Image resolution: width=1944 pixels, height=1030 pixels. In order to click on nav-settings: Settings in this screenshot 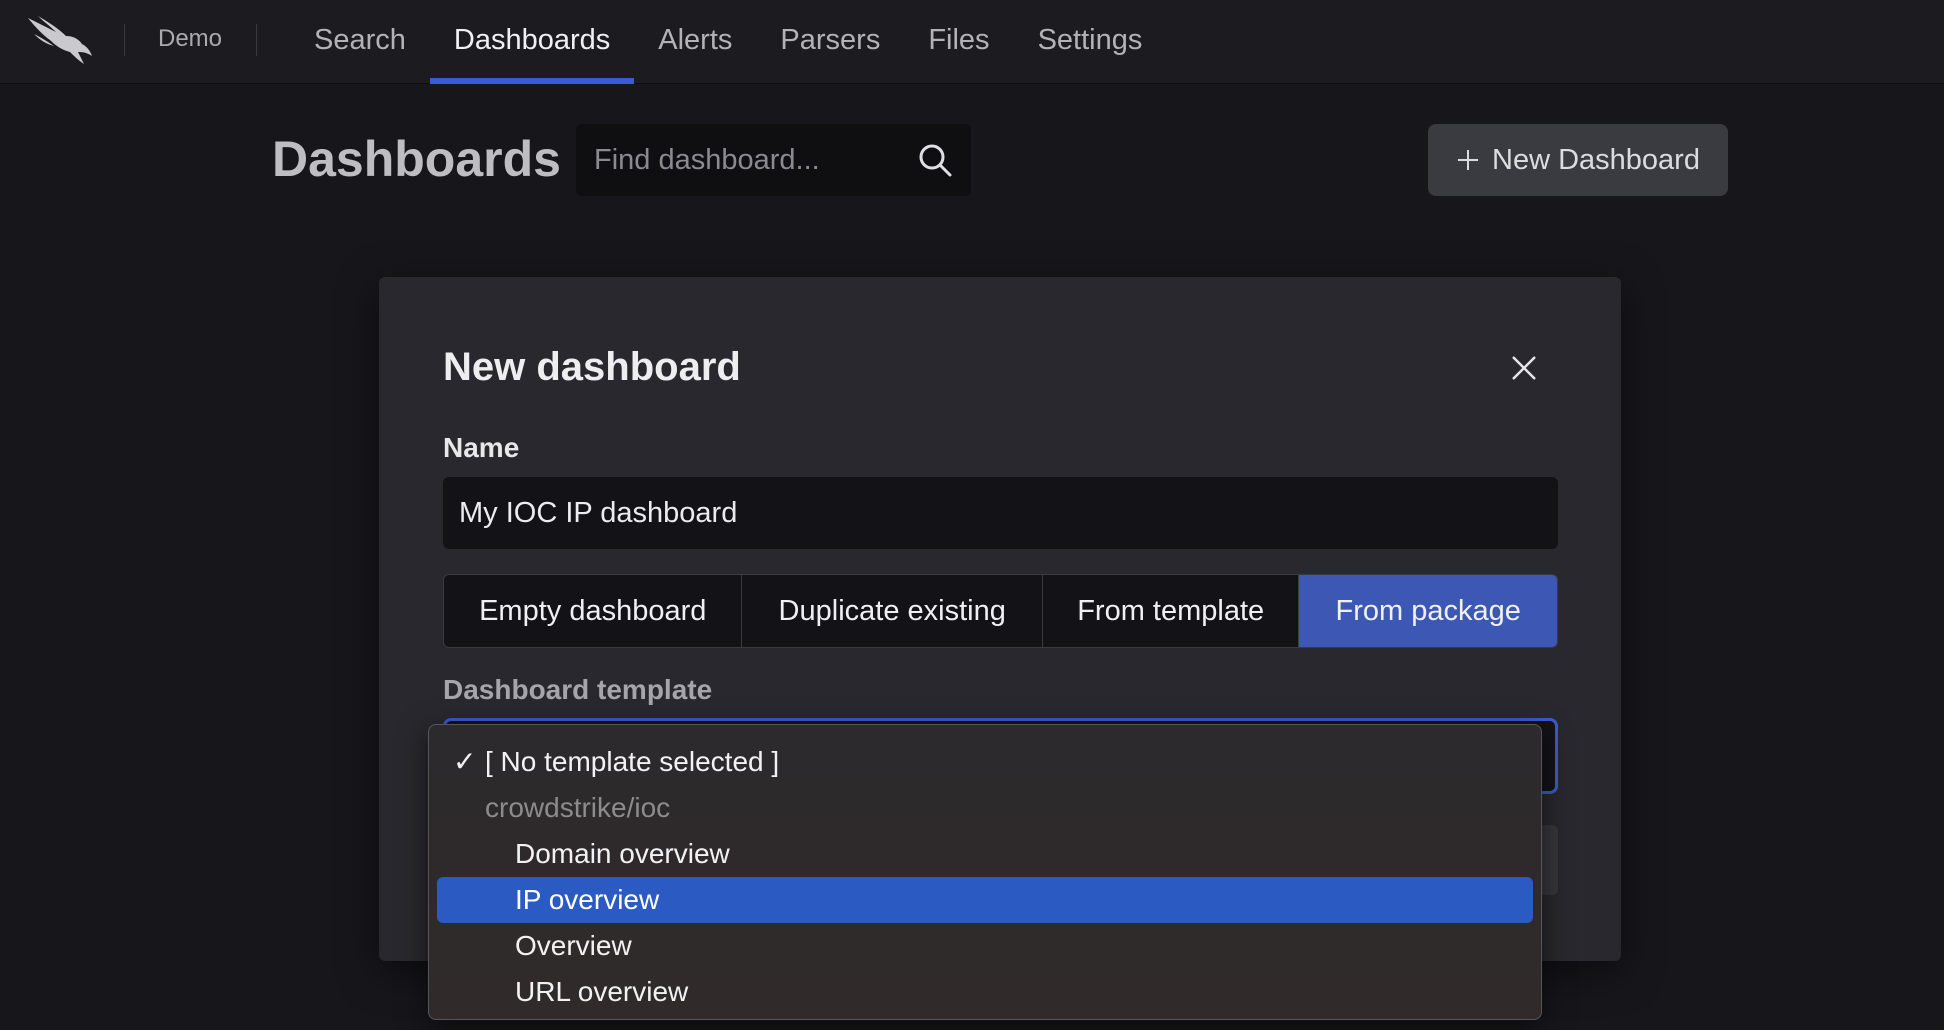, I will do `click(1090, 42)`.